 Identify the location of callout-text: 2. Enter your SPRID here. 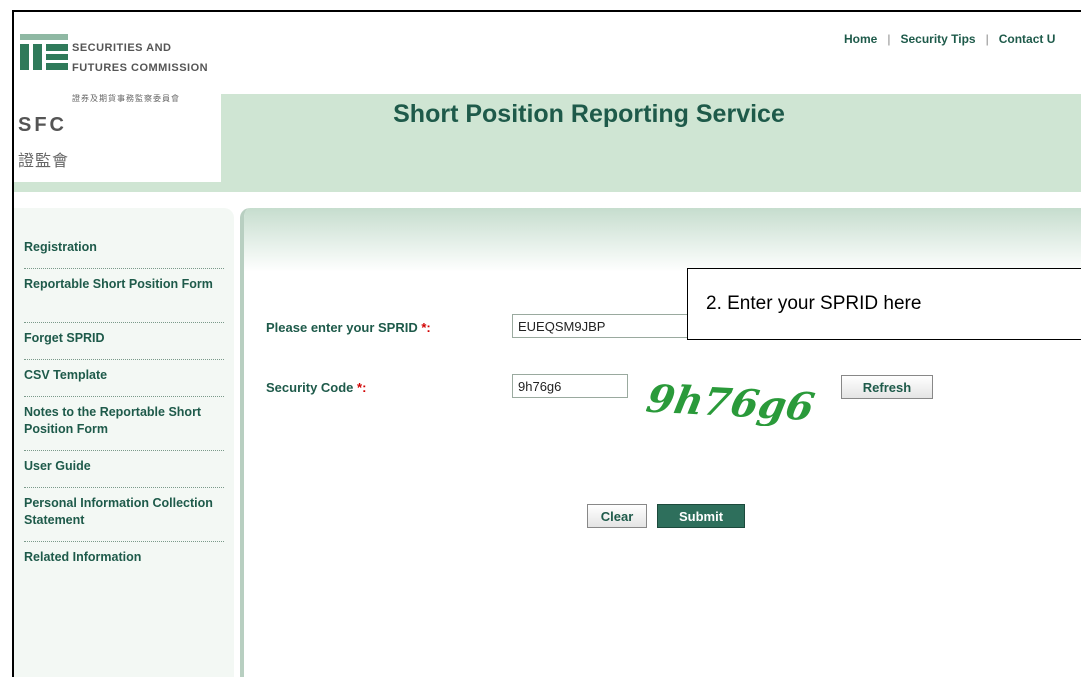
(814, 303).